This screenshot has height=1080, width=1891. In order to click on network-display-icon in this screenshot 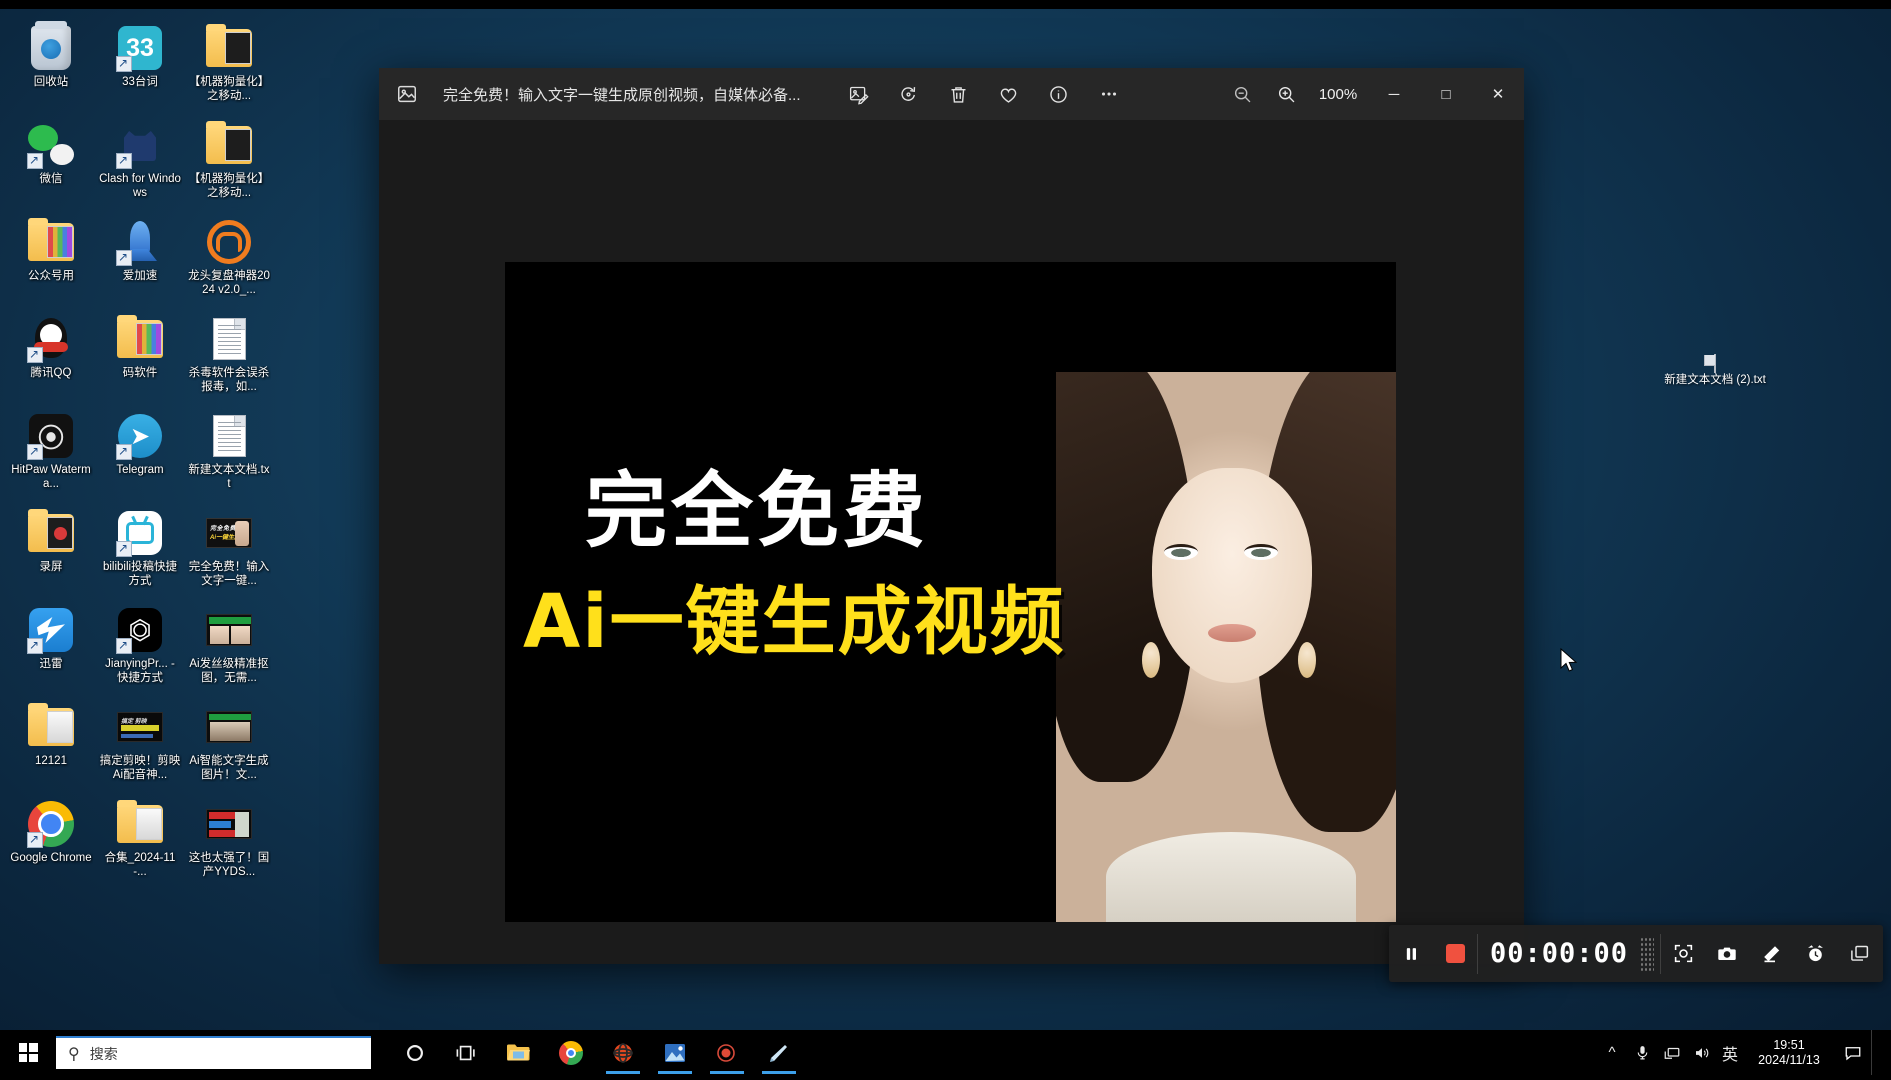, I will do `click(1672, 1052)`.